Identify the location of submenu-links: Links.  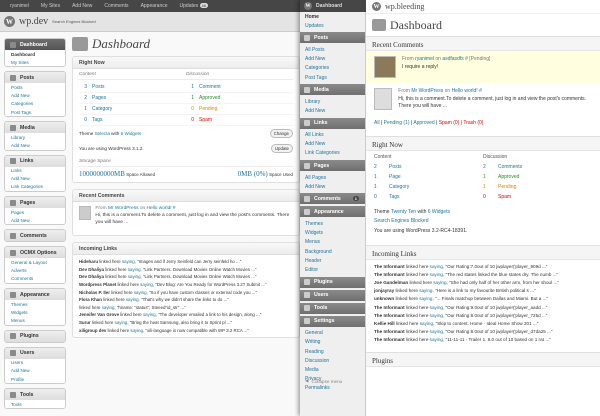
(35, 170).